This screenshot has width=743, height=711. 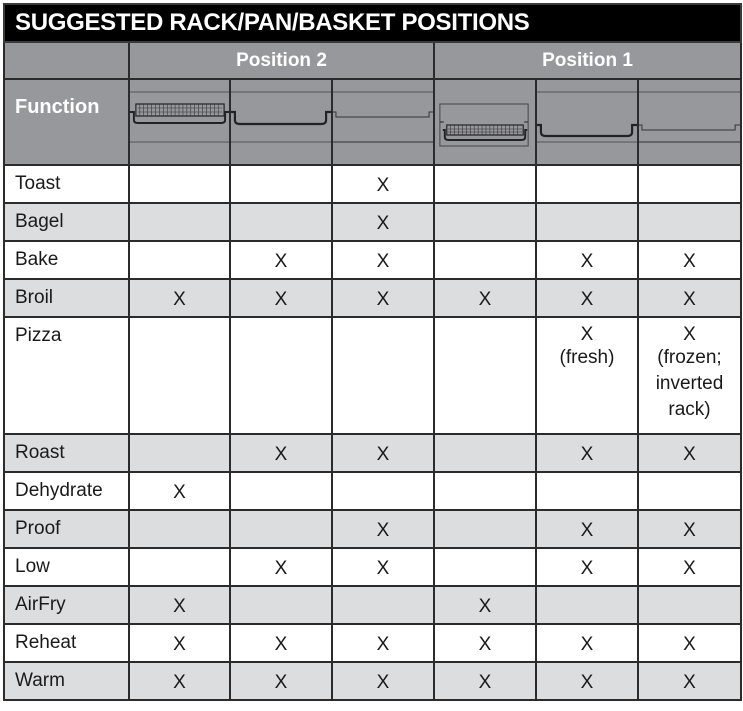 I want to click on table-row-warm: Warm X X X X X X, so click(x=373, y=681).